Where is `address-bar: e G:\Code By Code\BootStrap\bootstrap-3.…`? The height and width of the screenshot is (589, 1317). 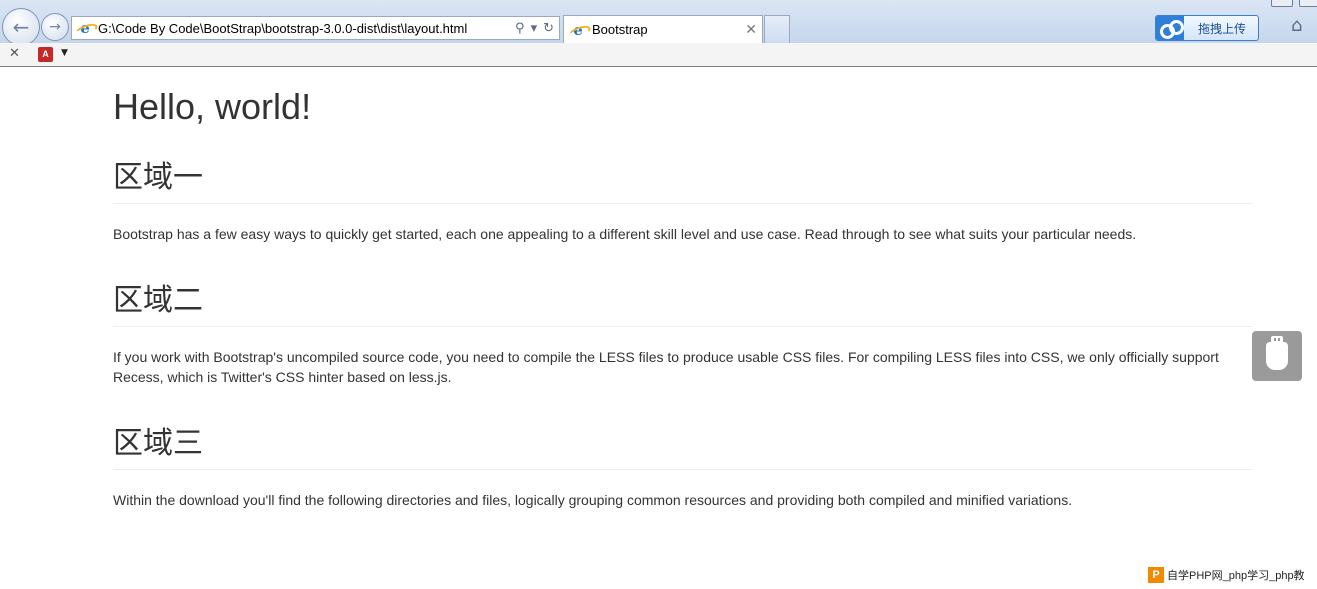
address-bar: e G:\Code By Code\BootStrap\bootstrap-3.… is located at coordinates (315, 28).